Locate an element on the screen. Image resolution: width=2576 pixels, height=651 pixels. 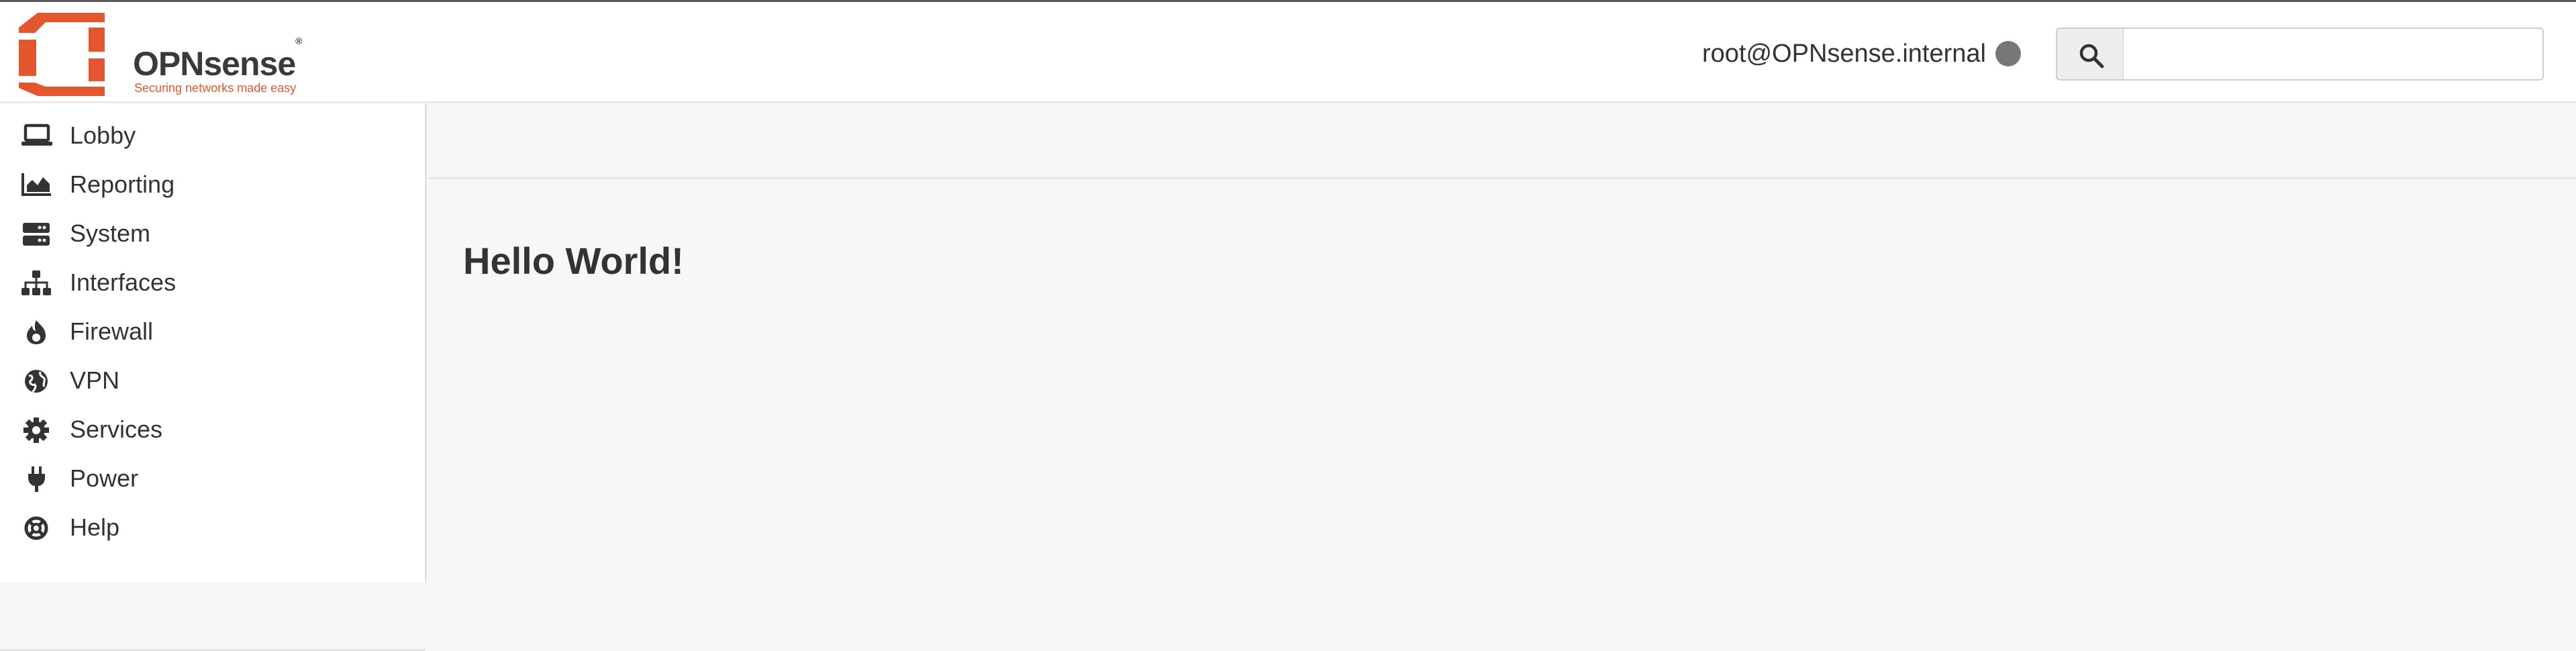
sidebar-item-label: Reporting is located at coordinates (122, 184).